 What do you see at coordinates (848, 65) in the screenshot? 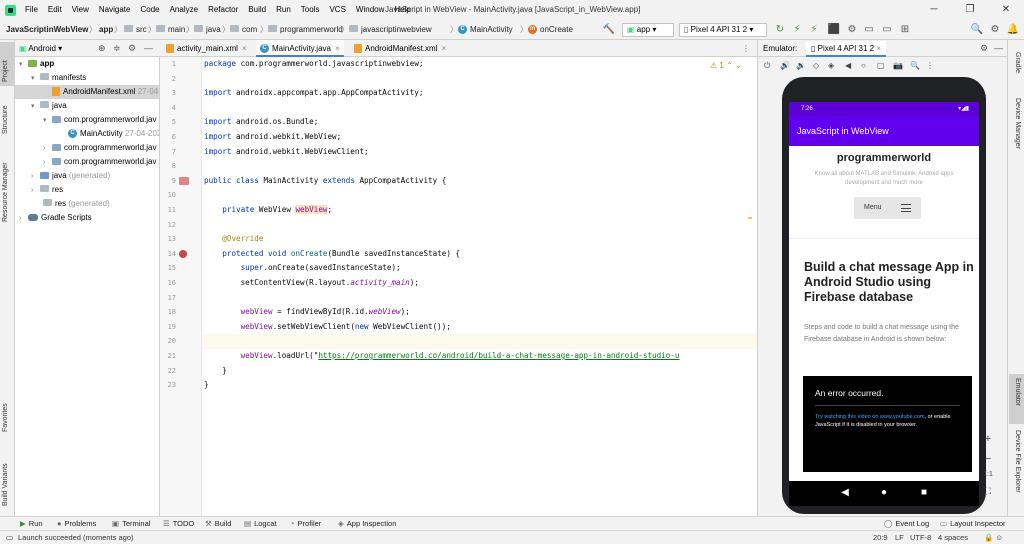
I see `back-icon: ◀` at bounding box center [848, 65].